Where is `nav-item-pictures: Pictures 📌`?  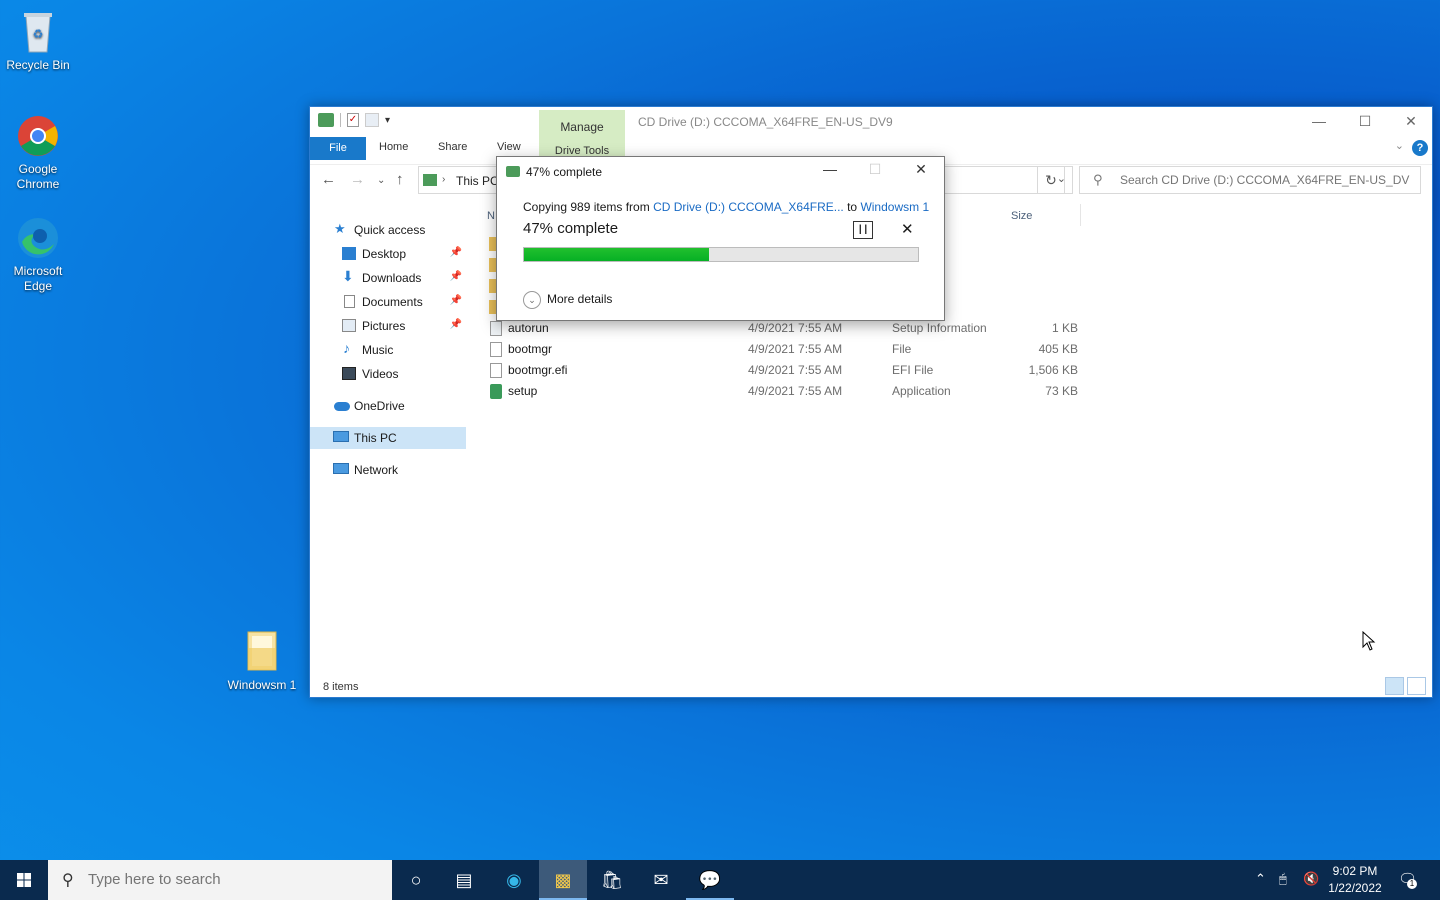 nav-item-pictures: Pictures 📌 is located at coordinates (388, 326).